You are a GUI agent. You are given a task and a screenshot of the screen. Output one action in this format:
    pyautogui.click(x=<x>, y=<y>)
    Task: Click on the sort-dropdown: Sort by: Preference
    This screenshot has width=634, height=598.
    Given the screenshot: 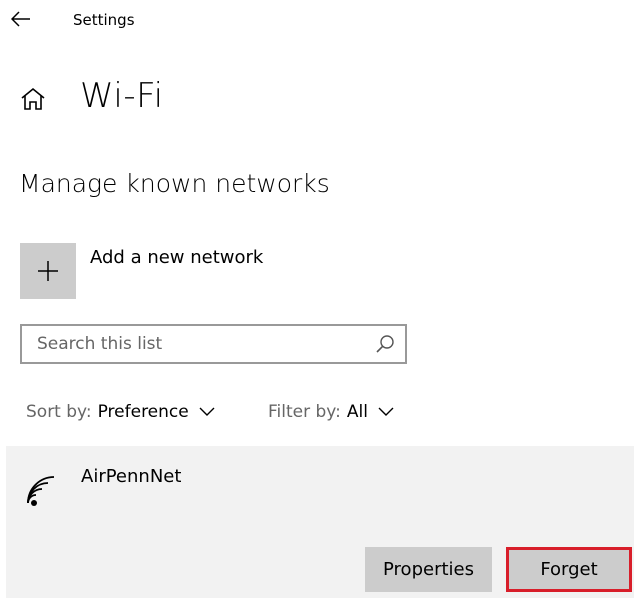 What is the action you would take?
    pyautogui.click(x=120, y=412)
    